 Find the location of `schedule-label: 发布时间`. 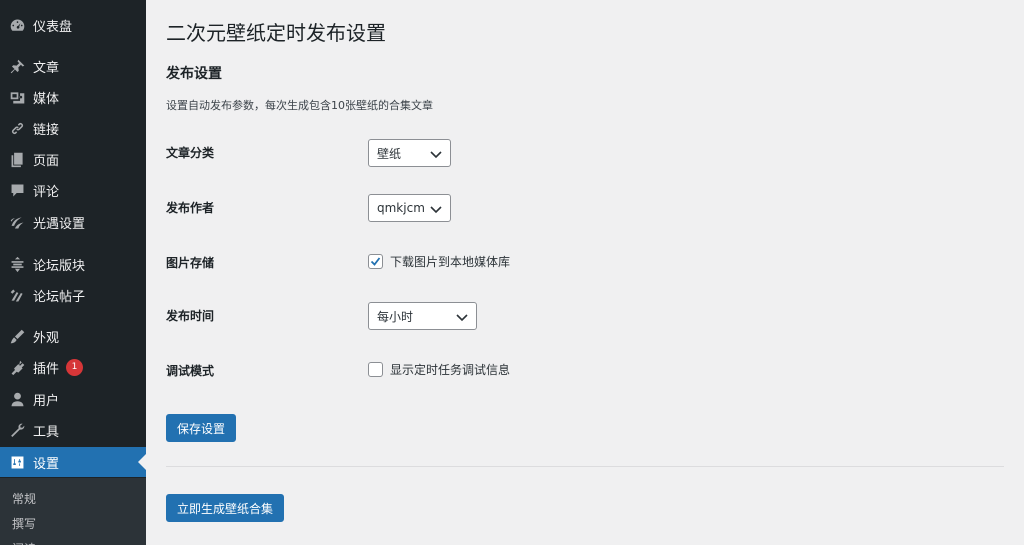

schedule-label: 发布时间 is located at coordinates (190, 316).